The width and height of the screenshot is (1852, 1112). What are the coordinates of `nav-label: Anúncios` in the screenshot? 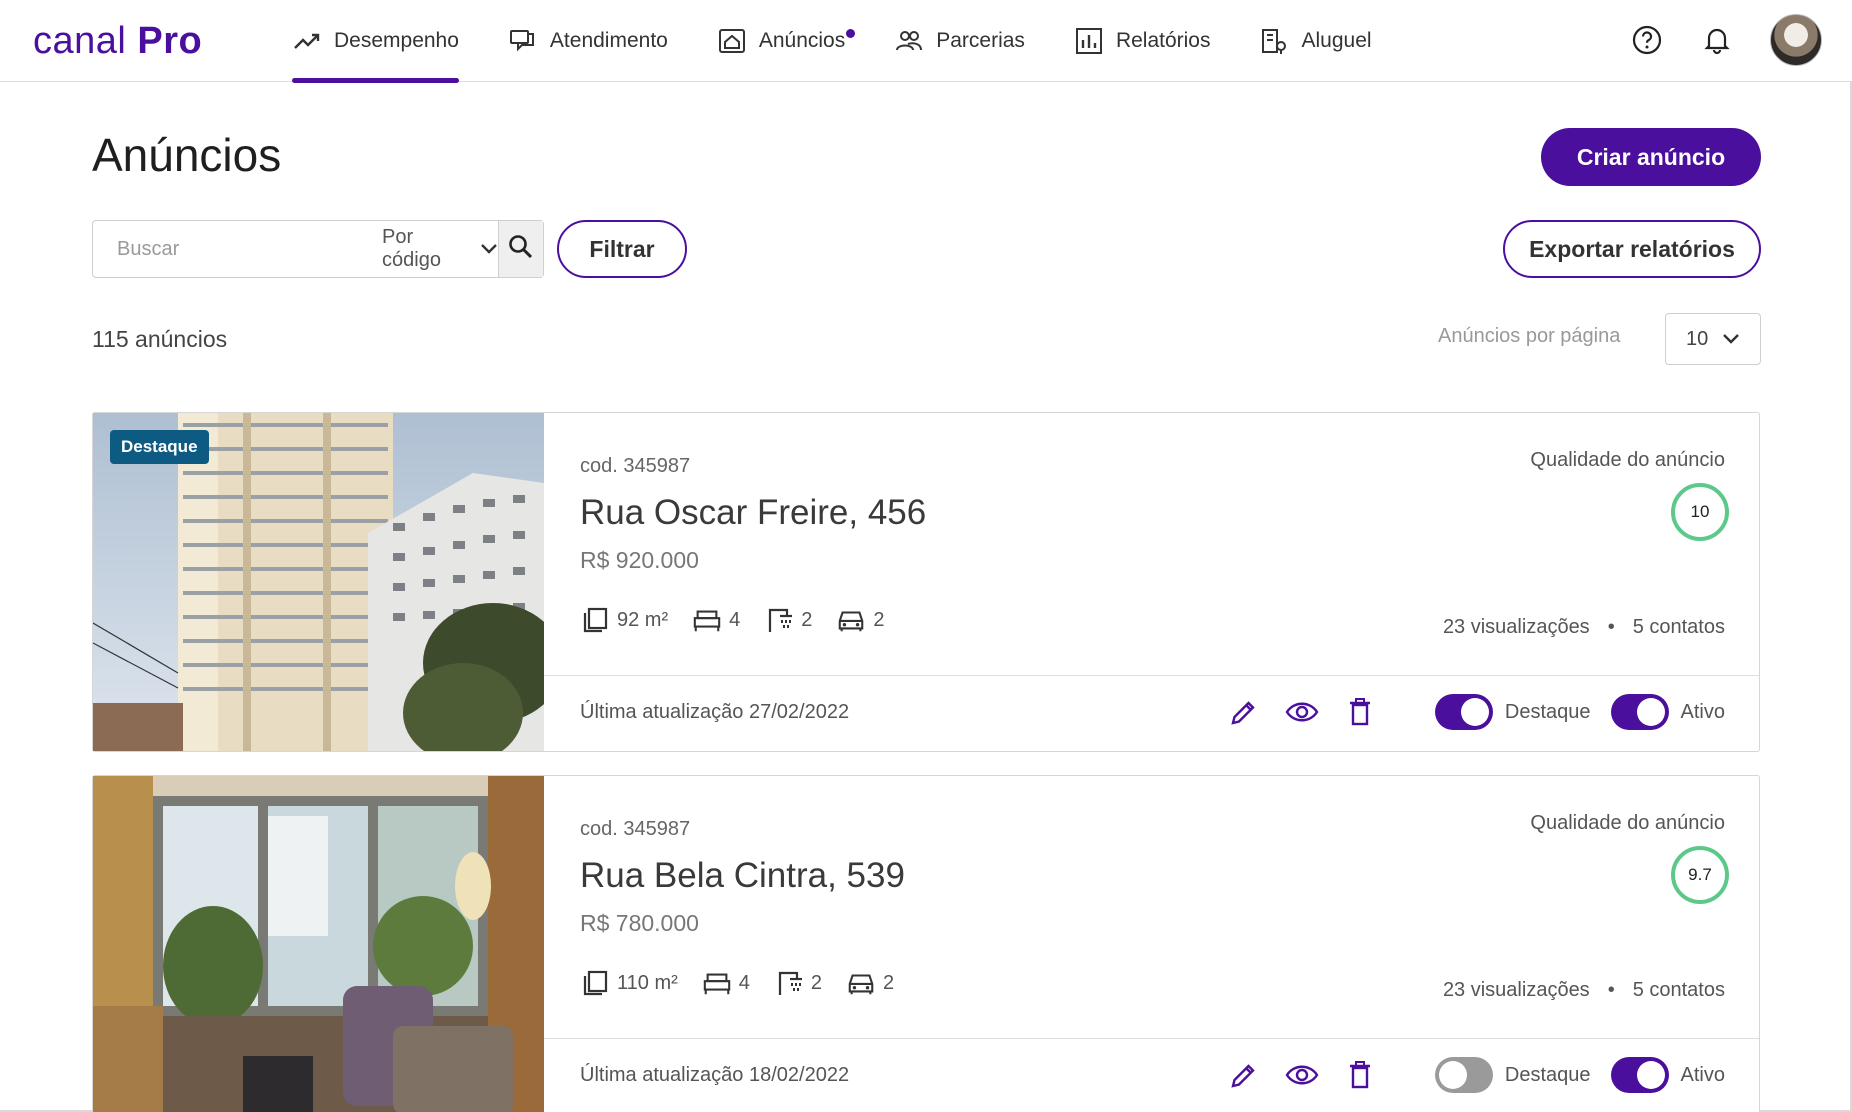 It's located at (802, 40).